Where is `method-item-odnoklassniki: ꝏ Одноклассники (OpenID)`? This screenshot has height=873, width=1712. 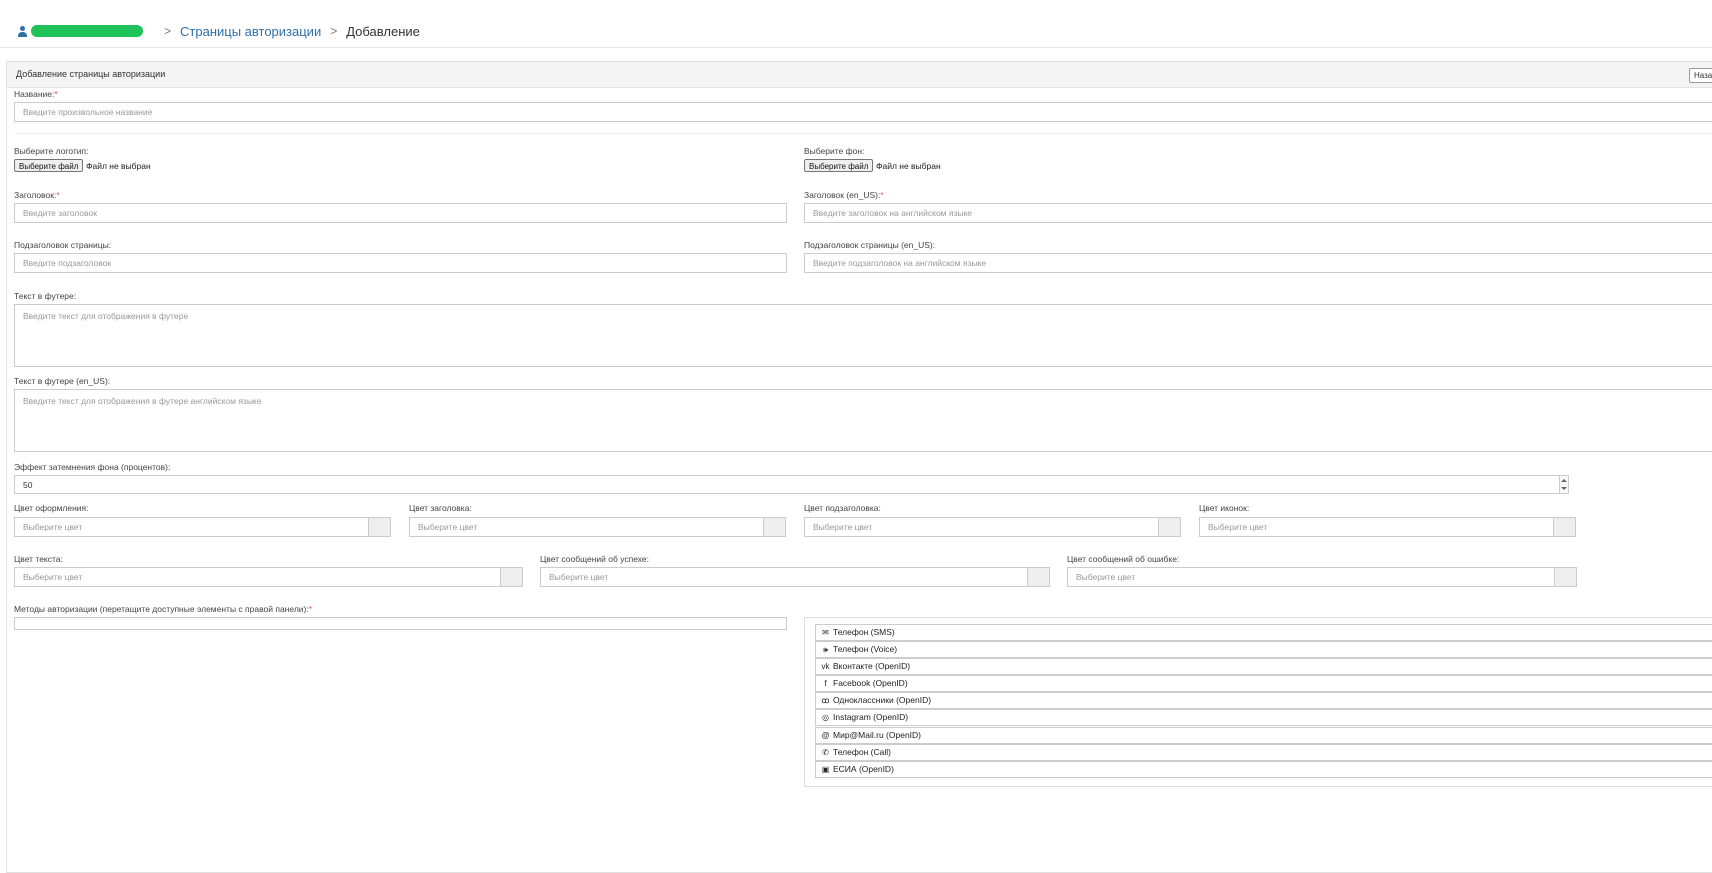 method-item-odnoklassniki: ꝏ Одноклассники (OpenID) is located at coordinates (1263, 700).